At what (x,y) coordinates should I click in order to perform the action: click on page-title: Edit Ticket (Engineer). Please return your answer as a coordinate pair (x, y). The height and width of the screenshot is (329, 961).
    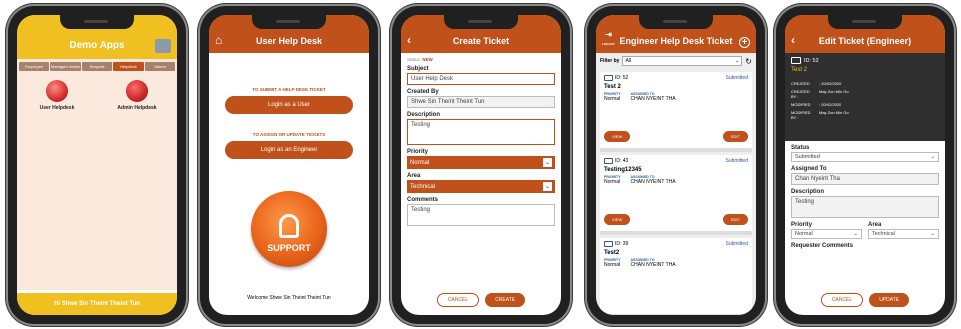
    Looking at the image, I should click on (865, 41).